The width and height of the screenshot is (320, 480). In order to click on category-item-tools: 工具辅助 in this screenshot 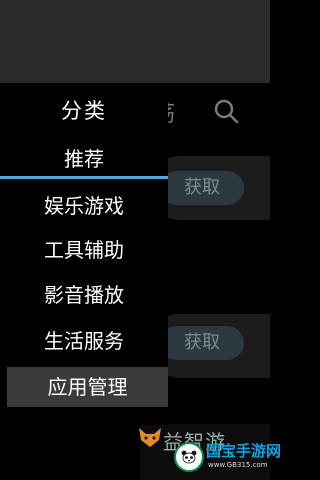, I will do `click(84, 250)`.